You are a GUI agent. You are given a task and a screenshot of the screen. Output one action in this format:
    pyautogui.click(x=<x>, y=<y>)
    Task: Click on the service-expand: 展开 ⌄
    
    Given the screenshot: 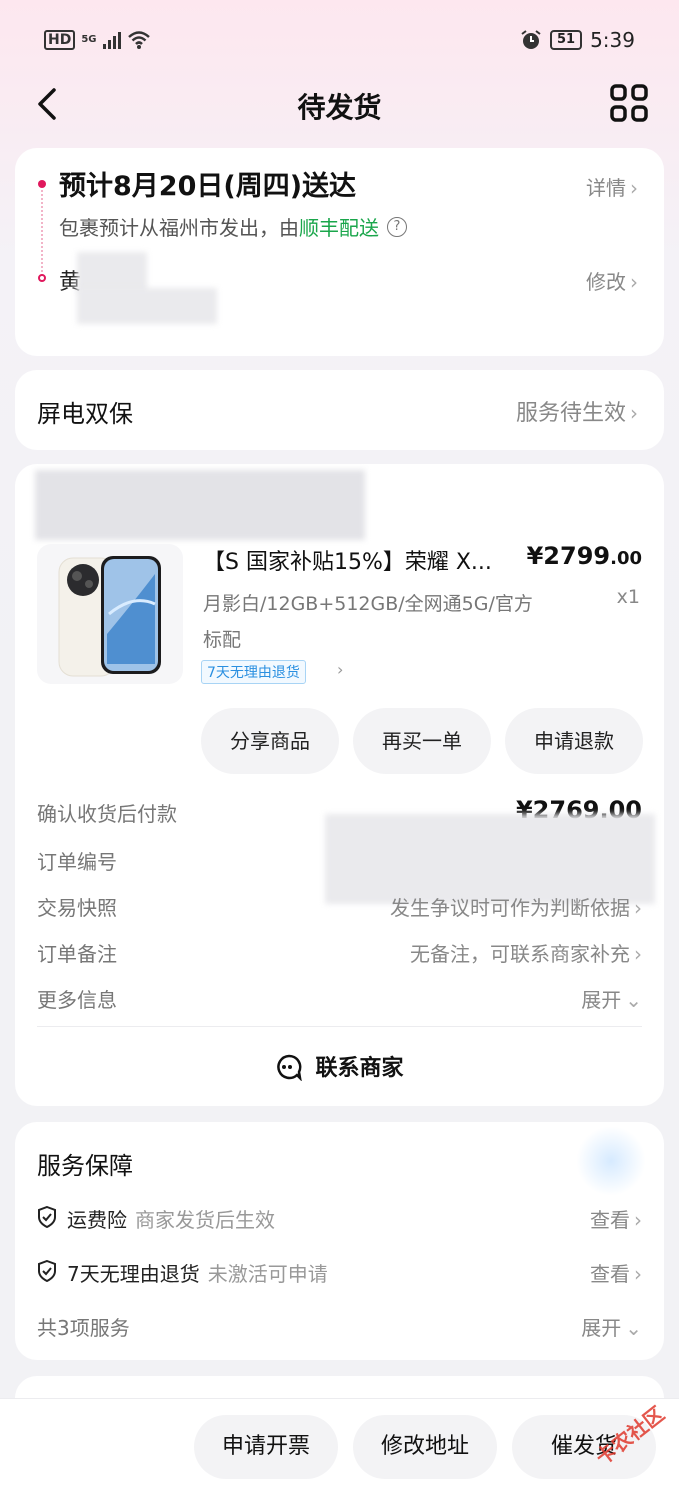 What is the action you would take?
    pyautogui.click(x=611, y=1326)
    